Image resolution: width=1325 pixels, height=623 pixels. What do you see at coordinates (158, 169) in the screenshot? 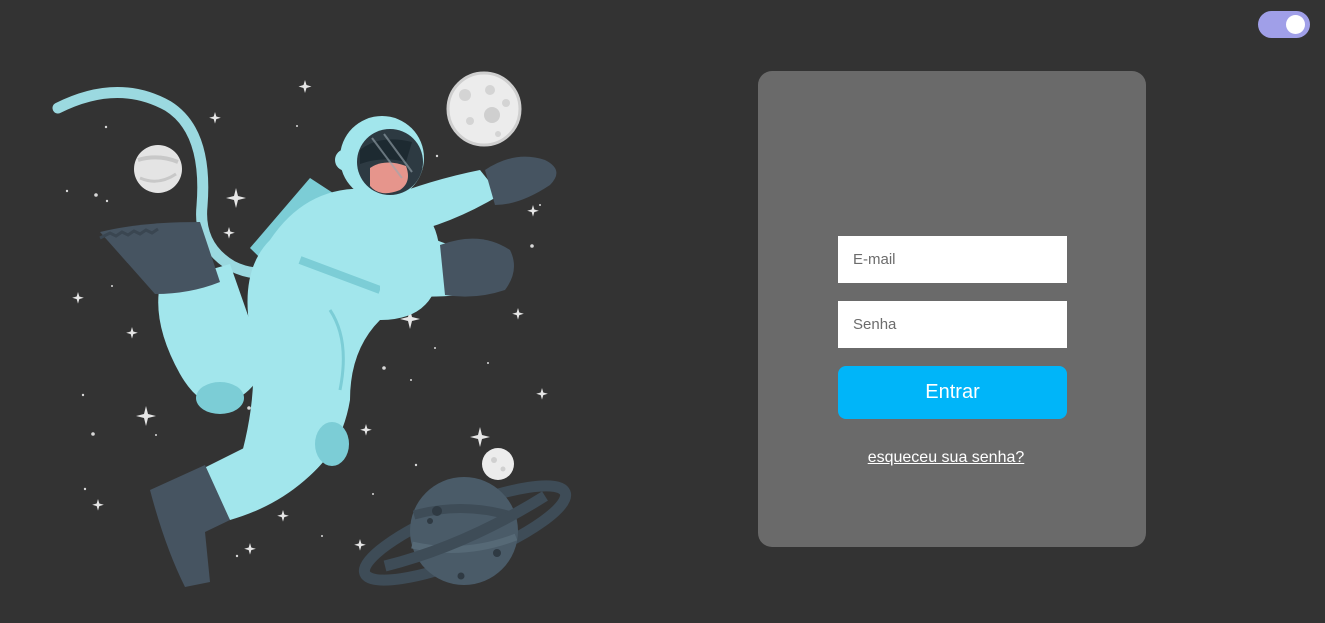
I see `moon-small-left` at bounding box center [158, 169].